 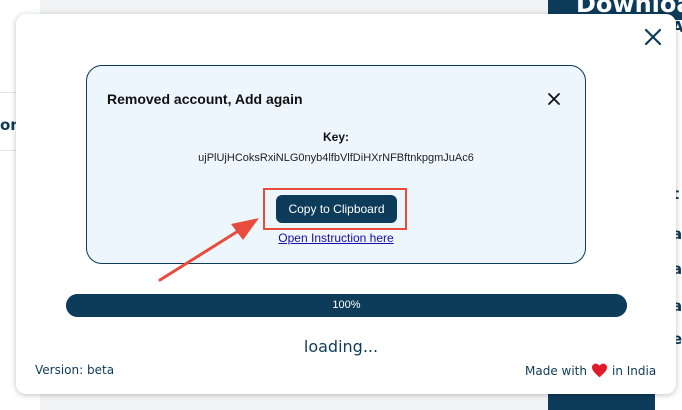 What do you see at coordinates (599, 372) in the screenshot?
I see `heart-icon` at bounding box center [599, 372].